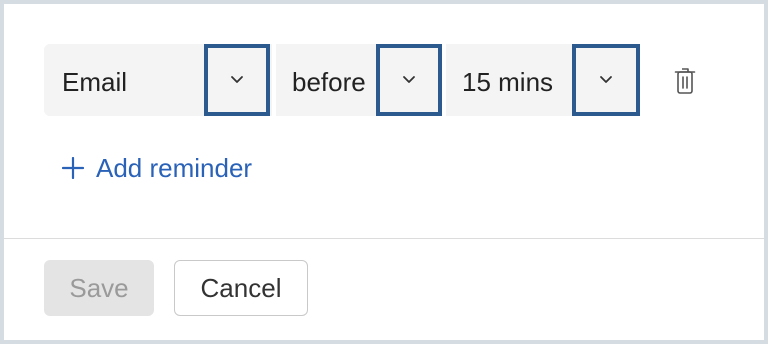 The width and height of the screenshot is (768, 344). I want to click on add-reminder-label: Add reminder, so click(174, 167).